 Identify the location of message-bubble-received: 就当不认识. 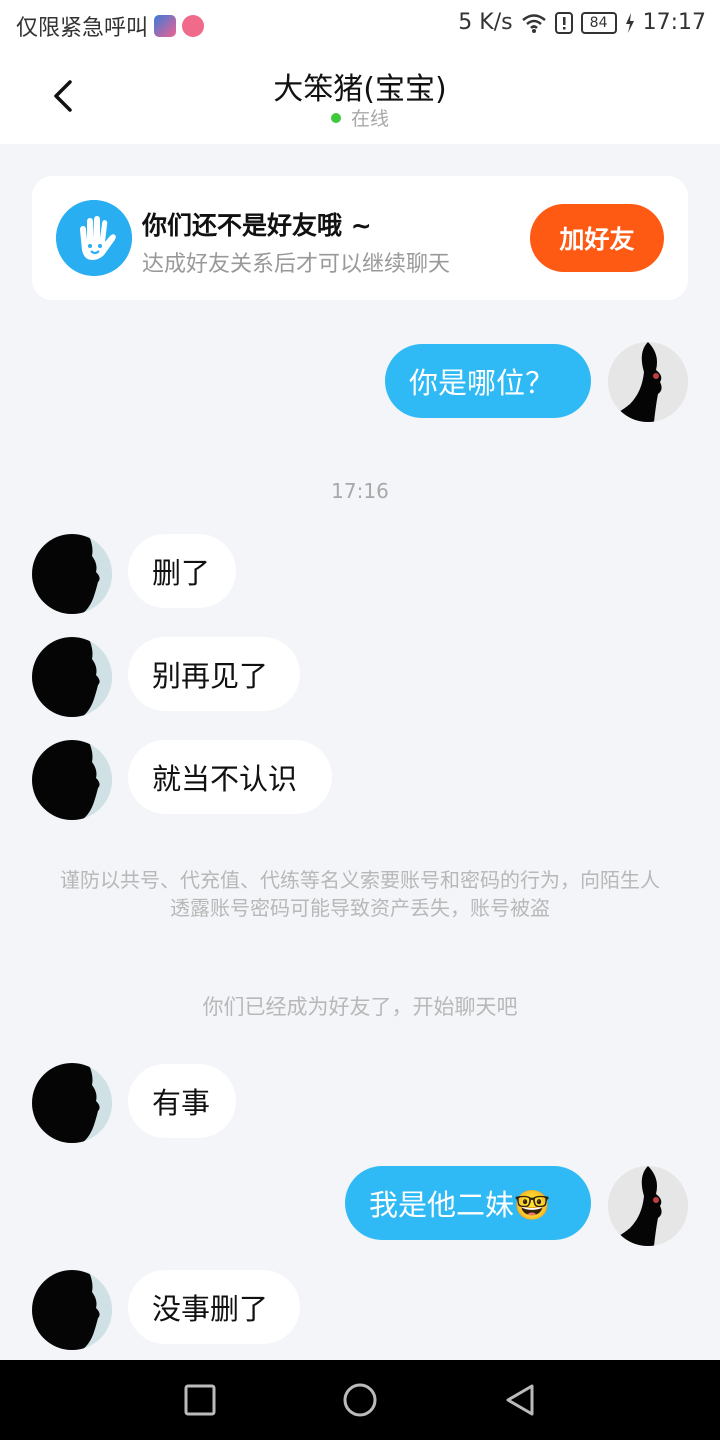
(230, 777).